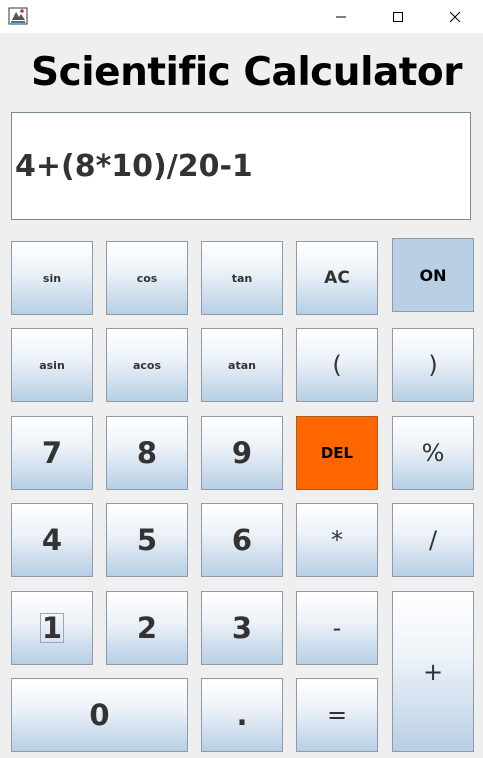 Image resolution: width=483 pixels, height=758 pixels. I want to click on tan-button: tan, so click(242, 278).